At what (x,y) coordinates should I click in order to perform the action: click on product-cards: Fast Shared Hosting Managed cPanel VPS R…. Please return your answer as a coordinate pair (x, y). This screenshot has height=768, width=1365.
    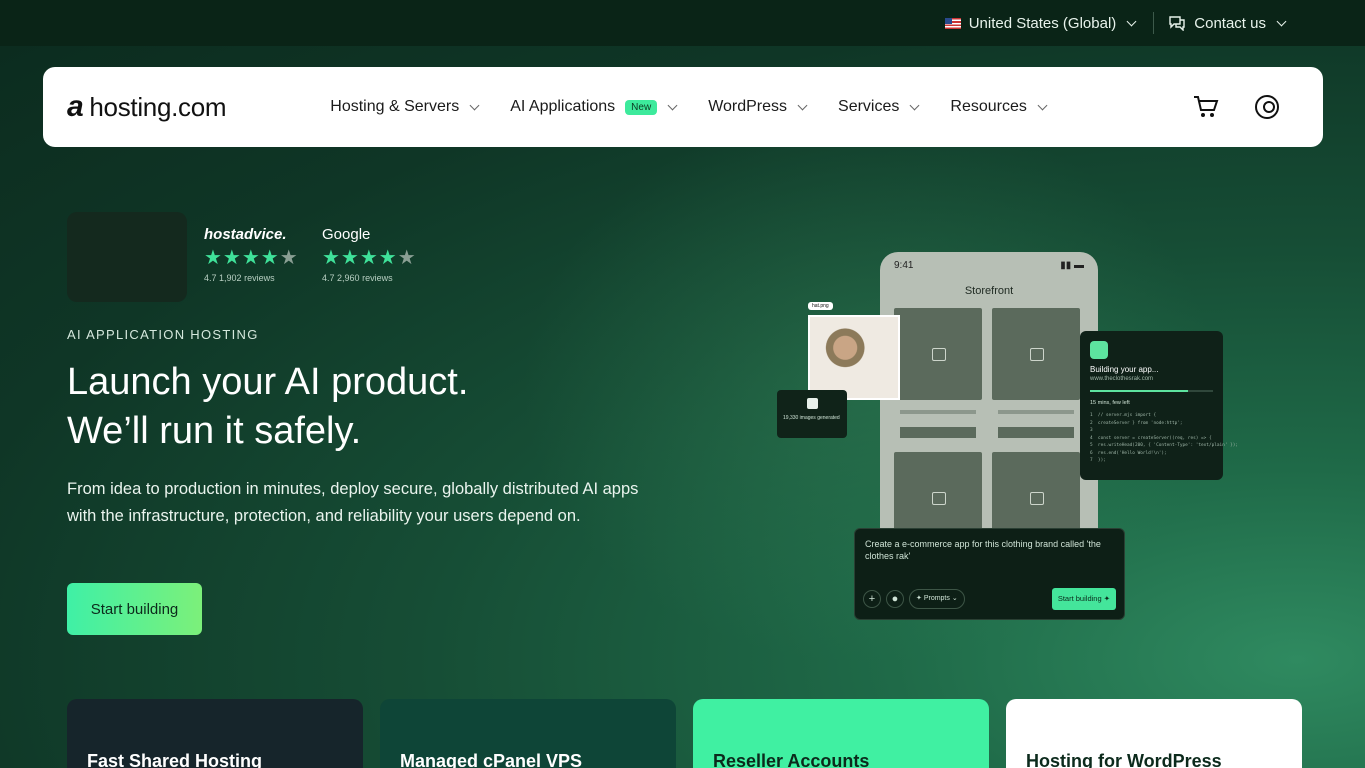
    Looking at the image, I should click on (684, 733).